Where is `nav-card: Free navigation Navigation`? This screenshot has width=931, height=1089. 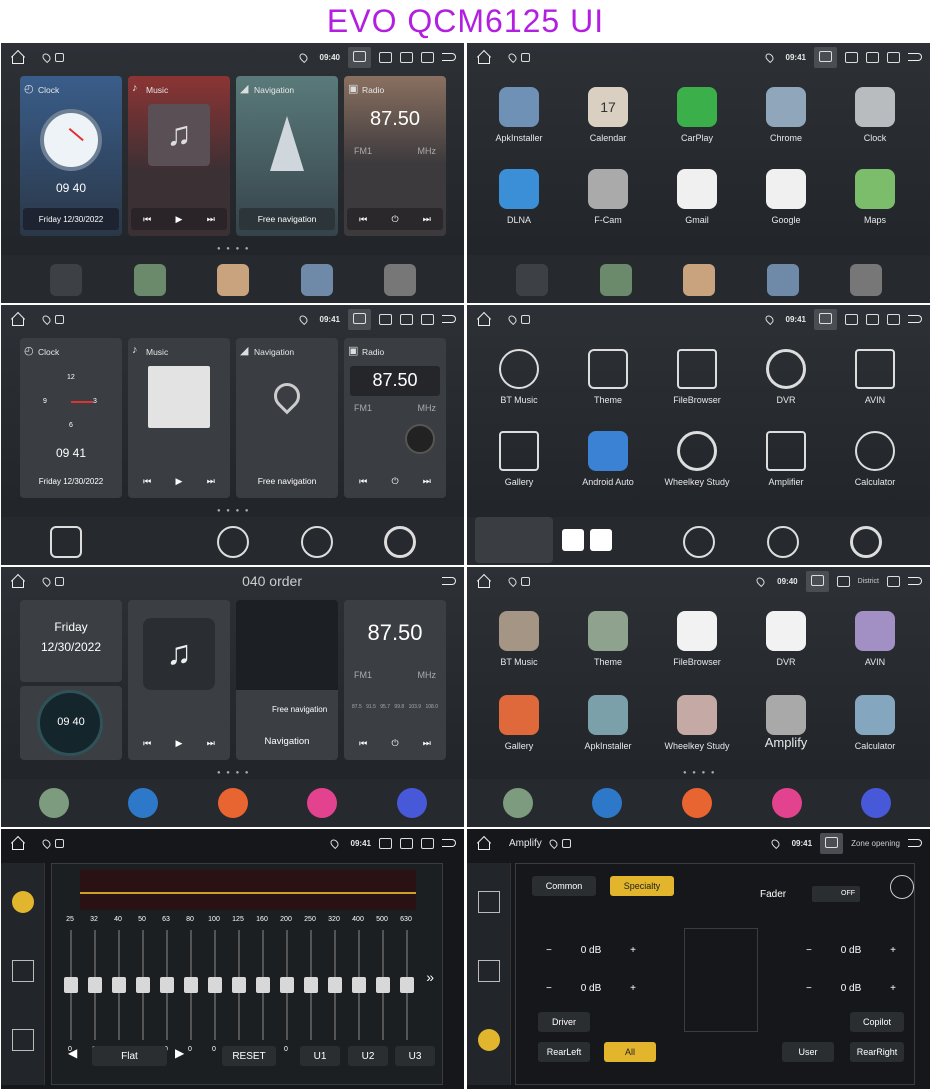
nav-card: Free navigation Navigation is located at coordinates (287, 680).